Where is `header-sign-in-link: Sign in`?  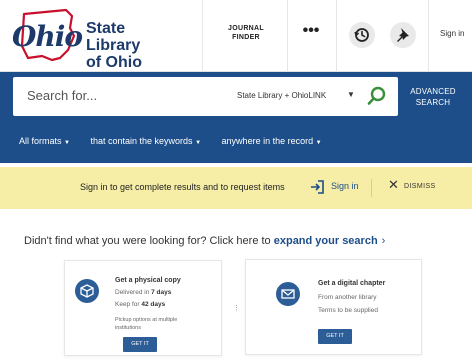 header-sign-in-link: Sign in is located at coordinates (452, 33).